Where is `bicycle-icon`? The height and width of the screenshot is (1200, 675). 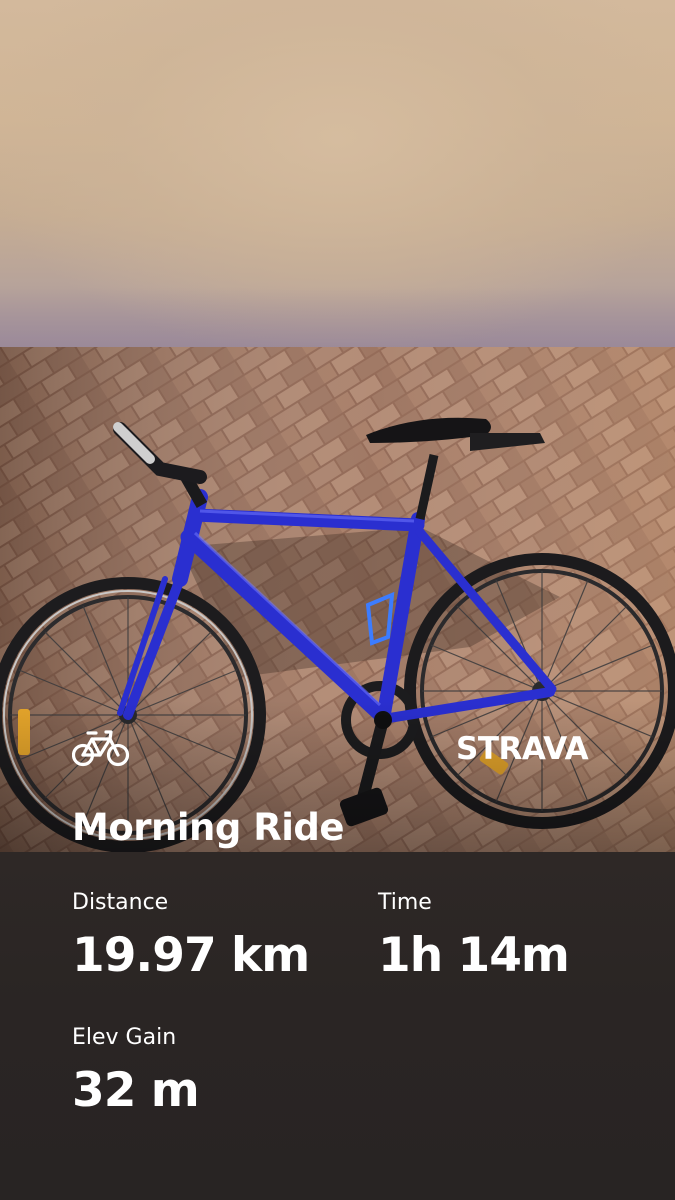 bicycle-icon is located at coordinates (101, 748).